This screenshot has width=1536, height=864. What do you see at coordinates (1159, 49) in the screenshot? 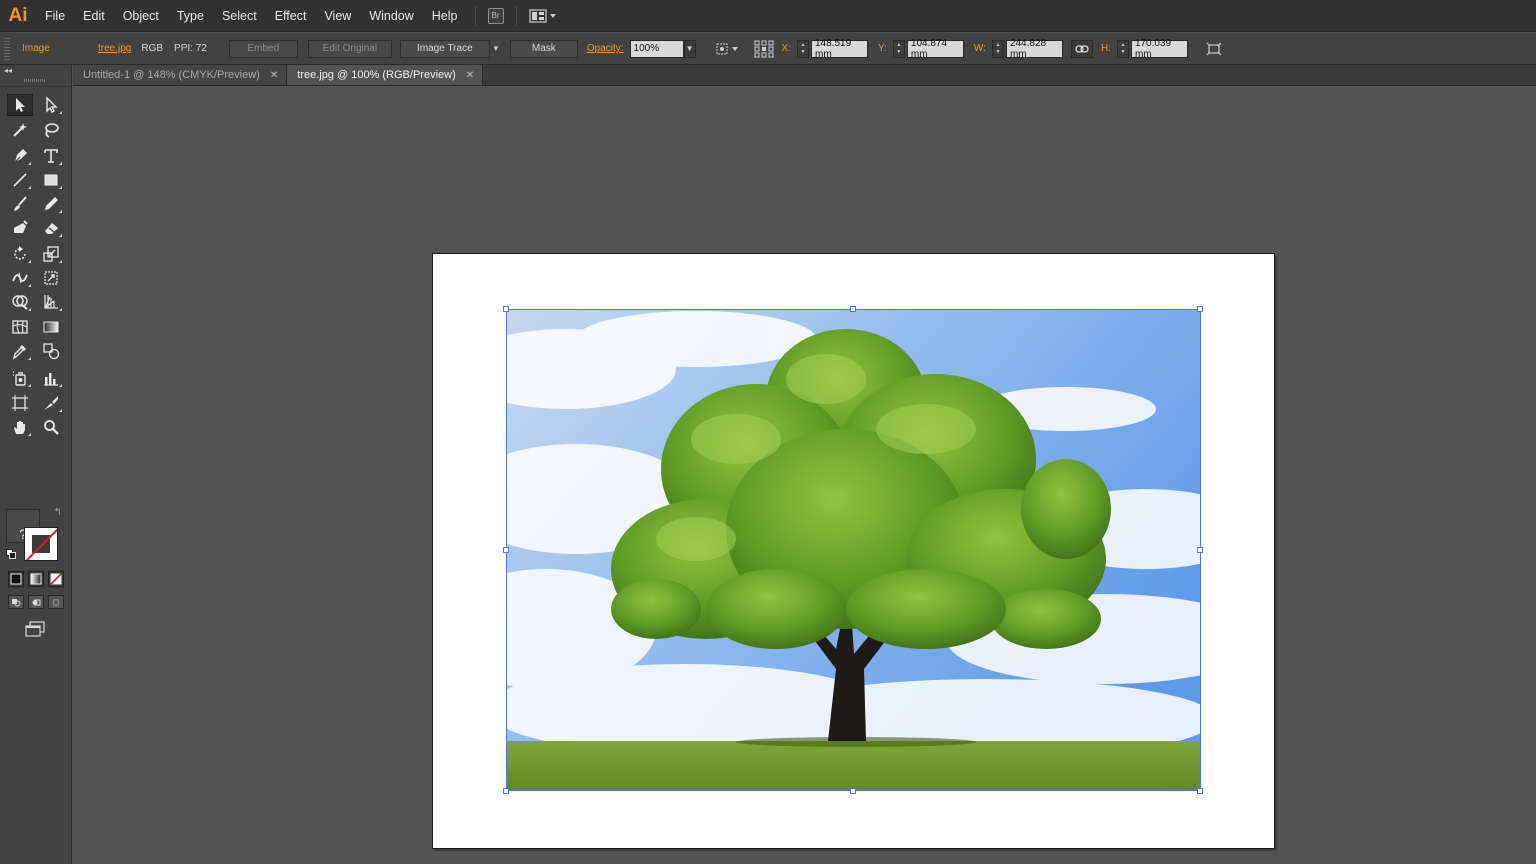
I see `h-input: 170.039 mm` at bounding box center [1159, 49].